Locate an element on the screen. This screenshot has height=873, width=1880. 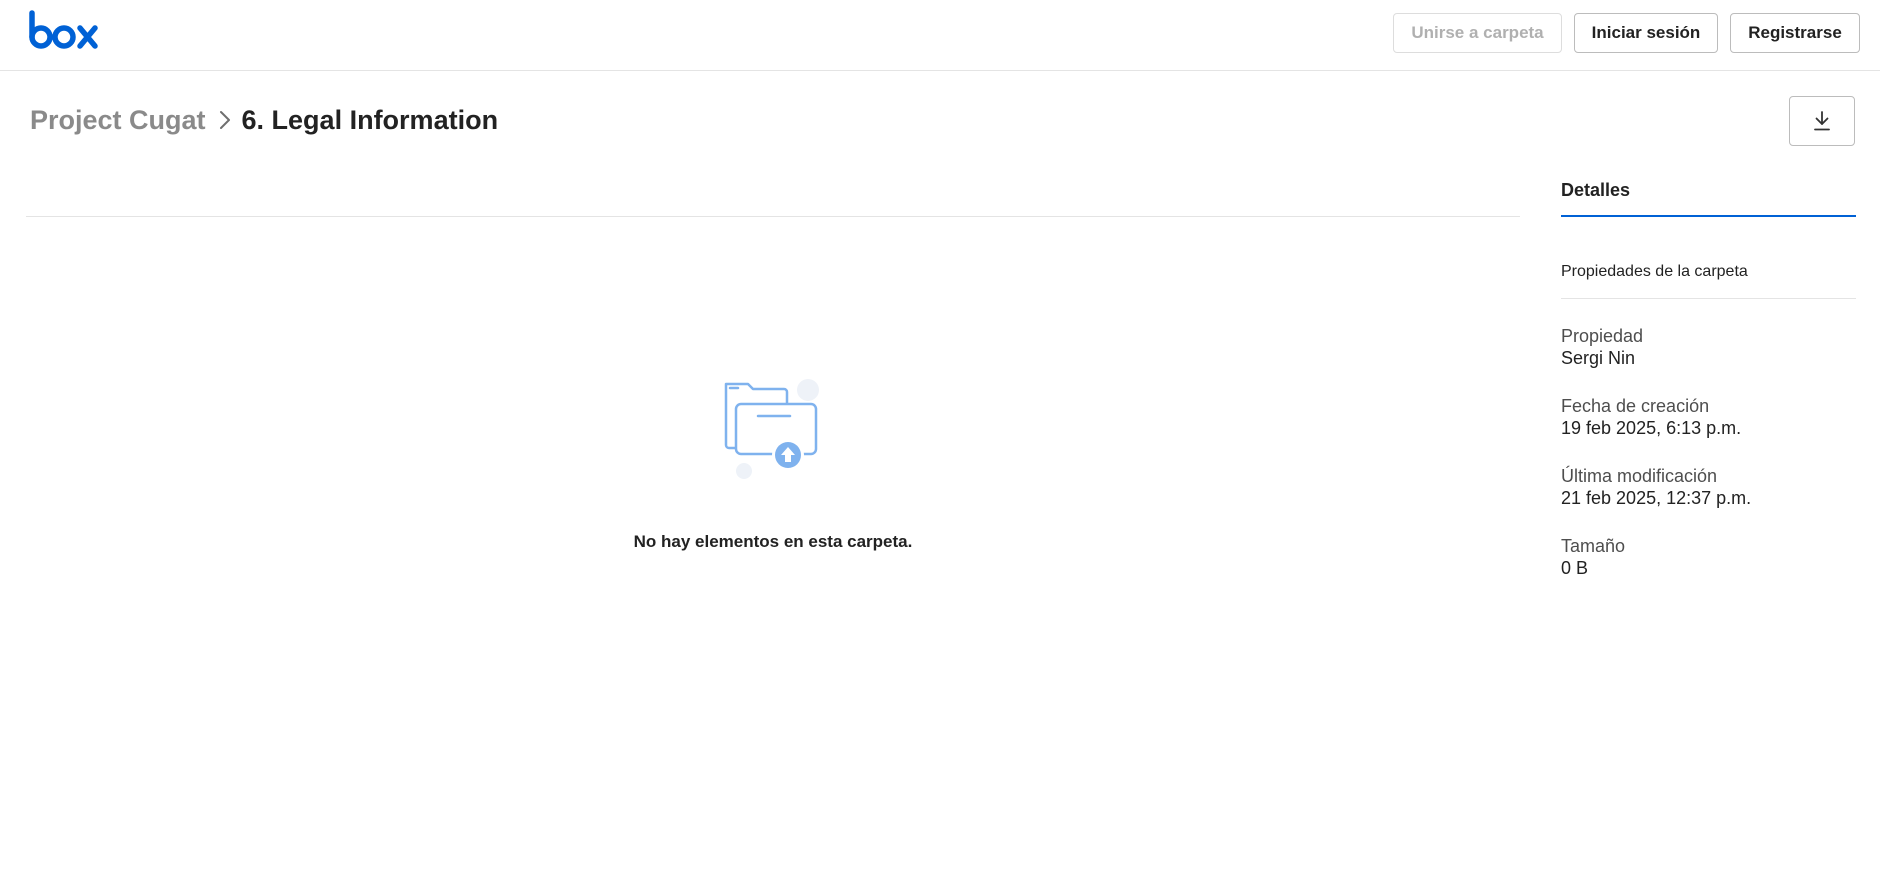
property-value: 19 feb 2025, 6:13 p.m. is located at coordinates (1651, 428).